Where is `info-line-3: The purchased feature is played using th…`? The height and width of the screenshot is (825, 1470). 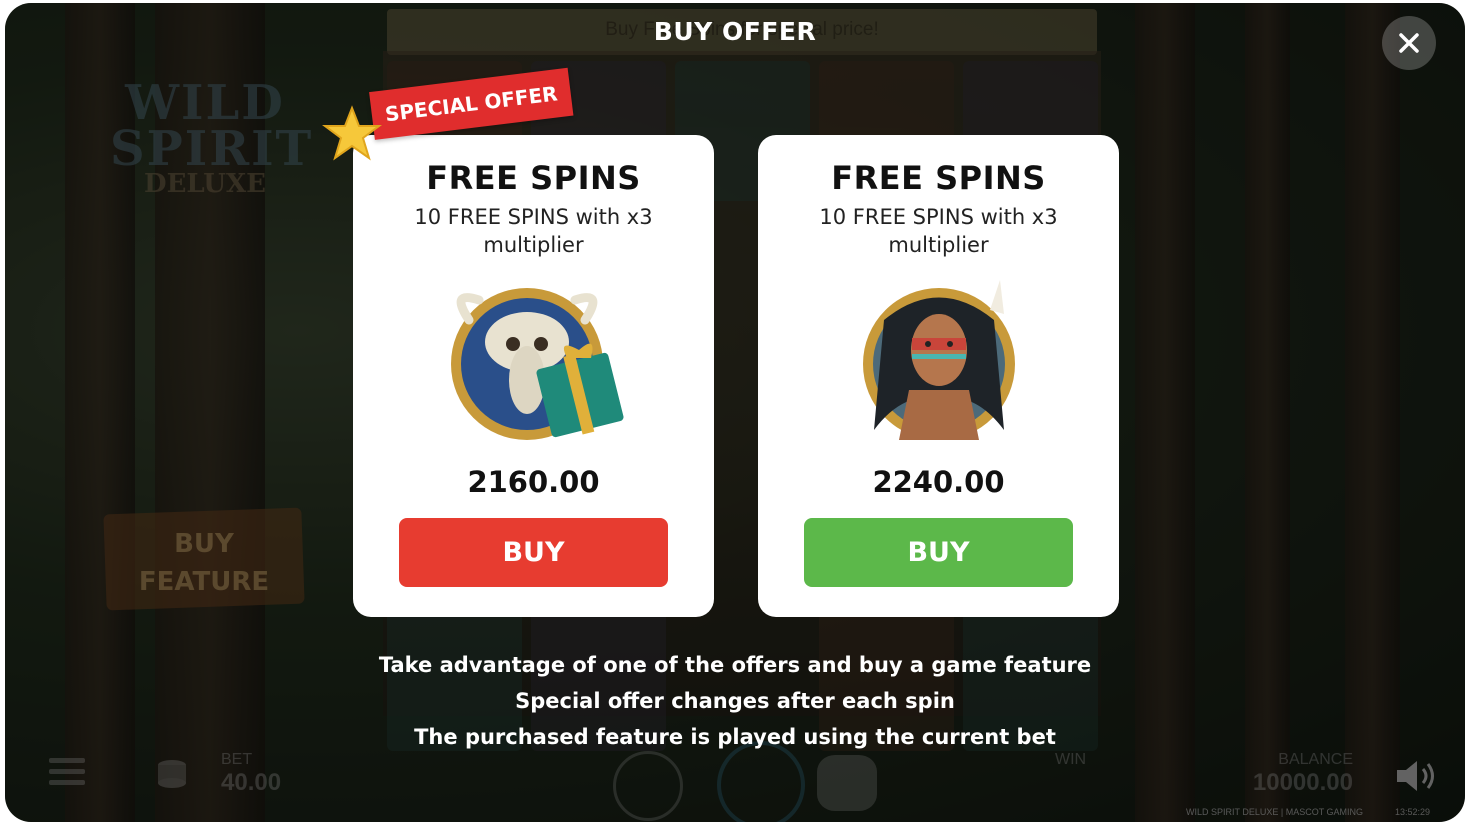
info-line-3: The purchased feature is played using th… is located at coordinates (735, 737).